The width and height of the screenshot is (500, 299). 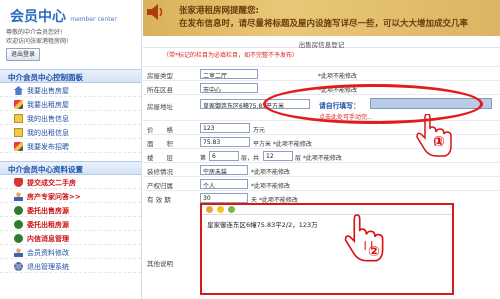 What do you see at coordinates (70, 118) in the screenshot?
I see `menu-item-my-sale-info: 我的出售信息` at bounding box center [70, 118].